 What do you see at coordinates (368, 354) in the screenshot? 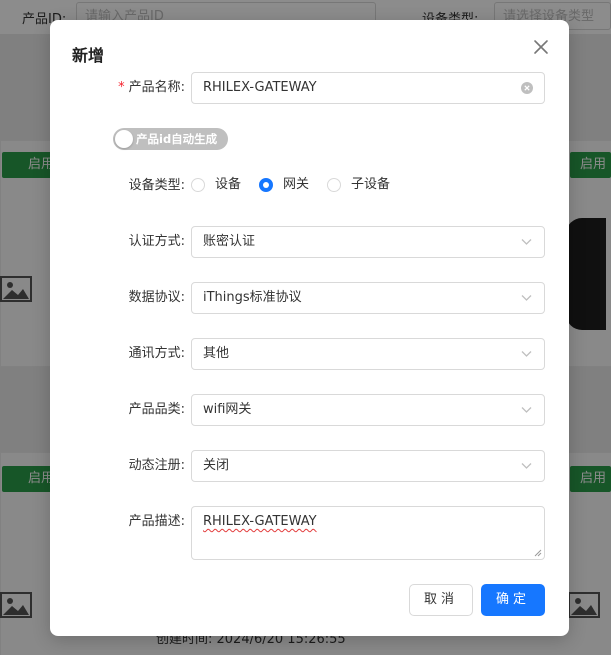
I see `comm-method-select: 其他` at bounding box center [368, 354].